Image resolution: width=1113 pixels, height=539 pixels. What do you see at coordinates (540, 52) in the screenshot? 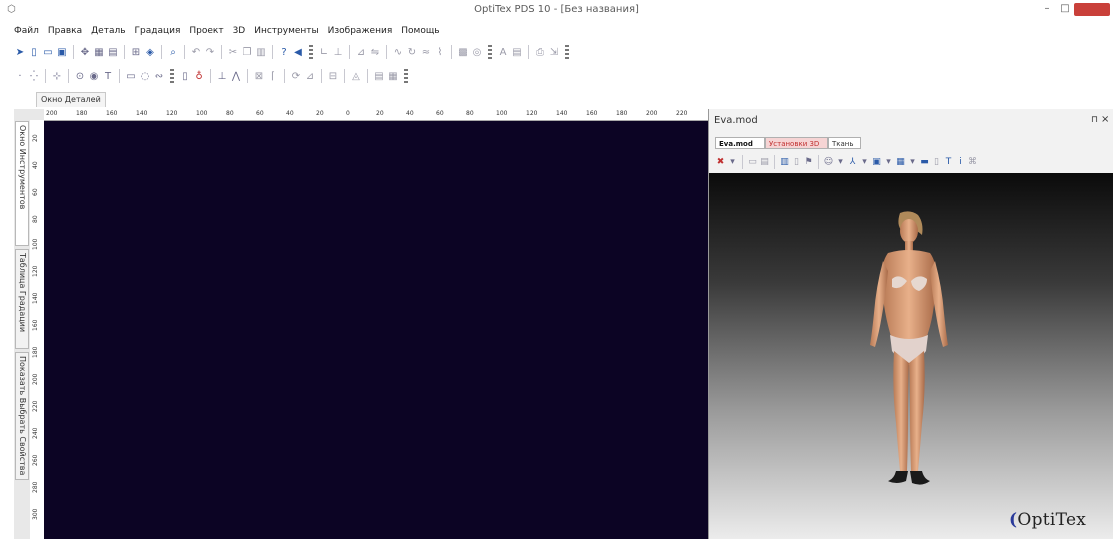
I see `plot-icon: ⎙` at bounding box center [540, 52].